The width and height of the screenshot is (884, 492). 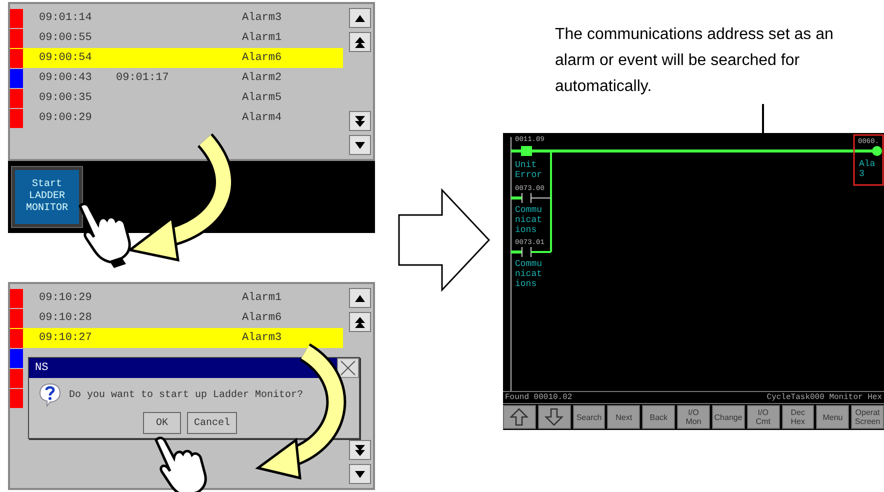 What do you see at coordinates (659, 417) in the screenshot?
I see `toolbar-button: Back` at bounding box center [659, 417].